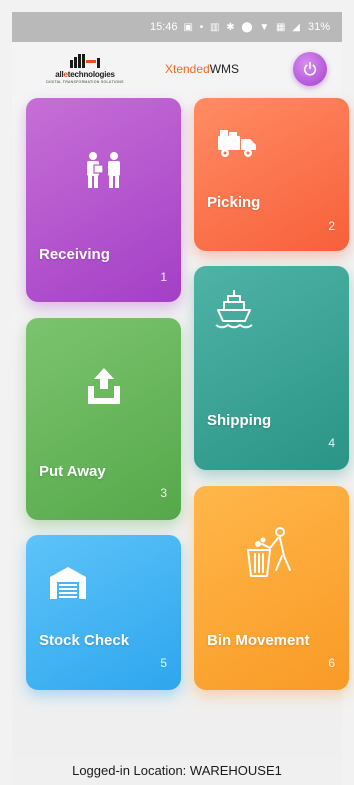  Describe the element at coordinates (85, 82) in the screenshot. I see `logo-subtitle: DIGITAL TRANSFORMATION SOLUTIONS` at that location.